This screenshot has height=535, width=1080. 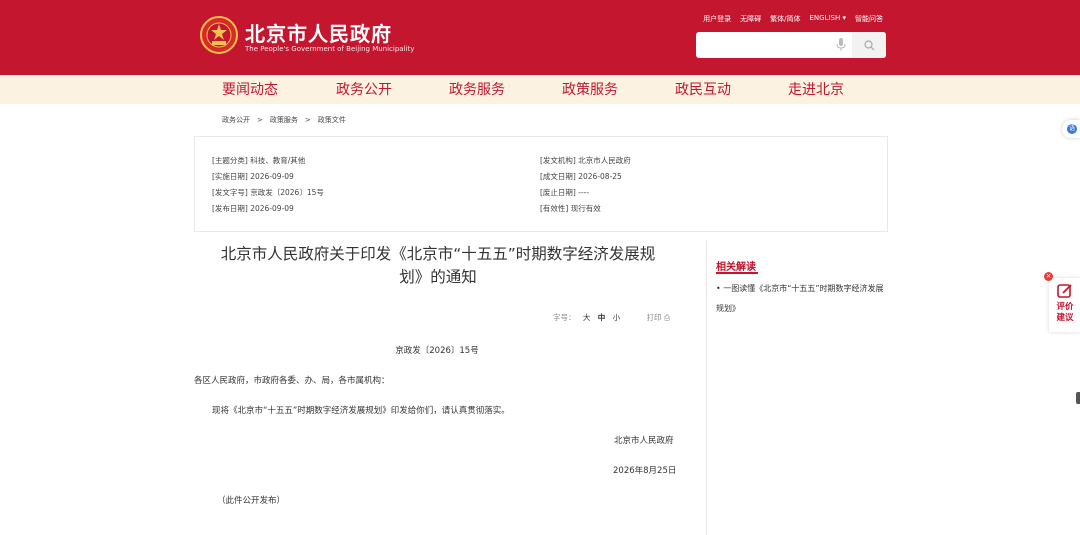 I want to click on meta-effective-date: [实施日期] 2026-09-09, so click(x=253, y=176).